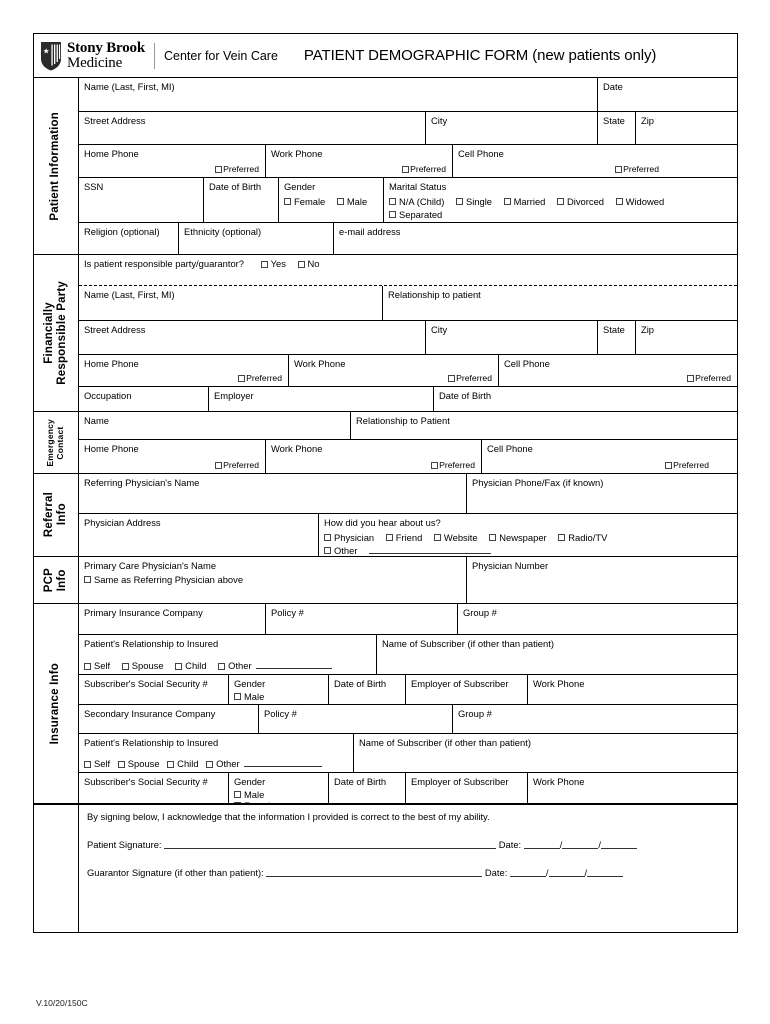  Describe the element at coordinates (141, 200) in the screenshot. I see `field-patient-ssn: SSN` at that location.